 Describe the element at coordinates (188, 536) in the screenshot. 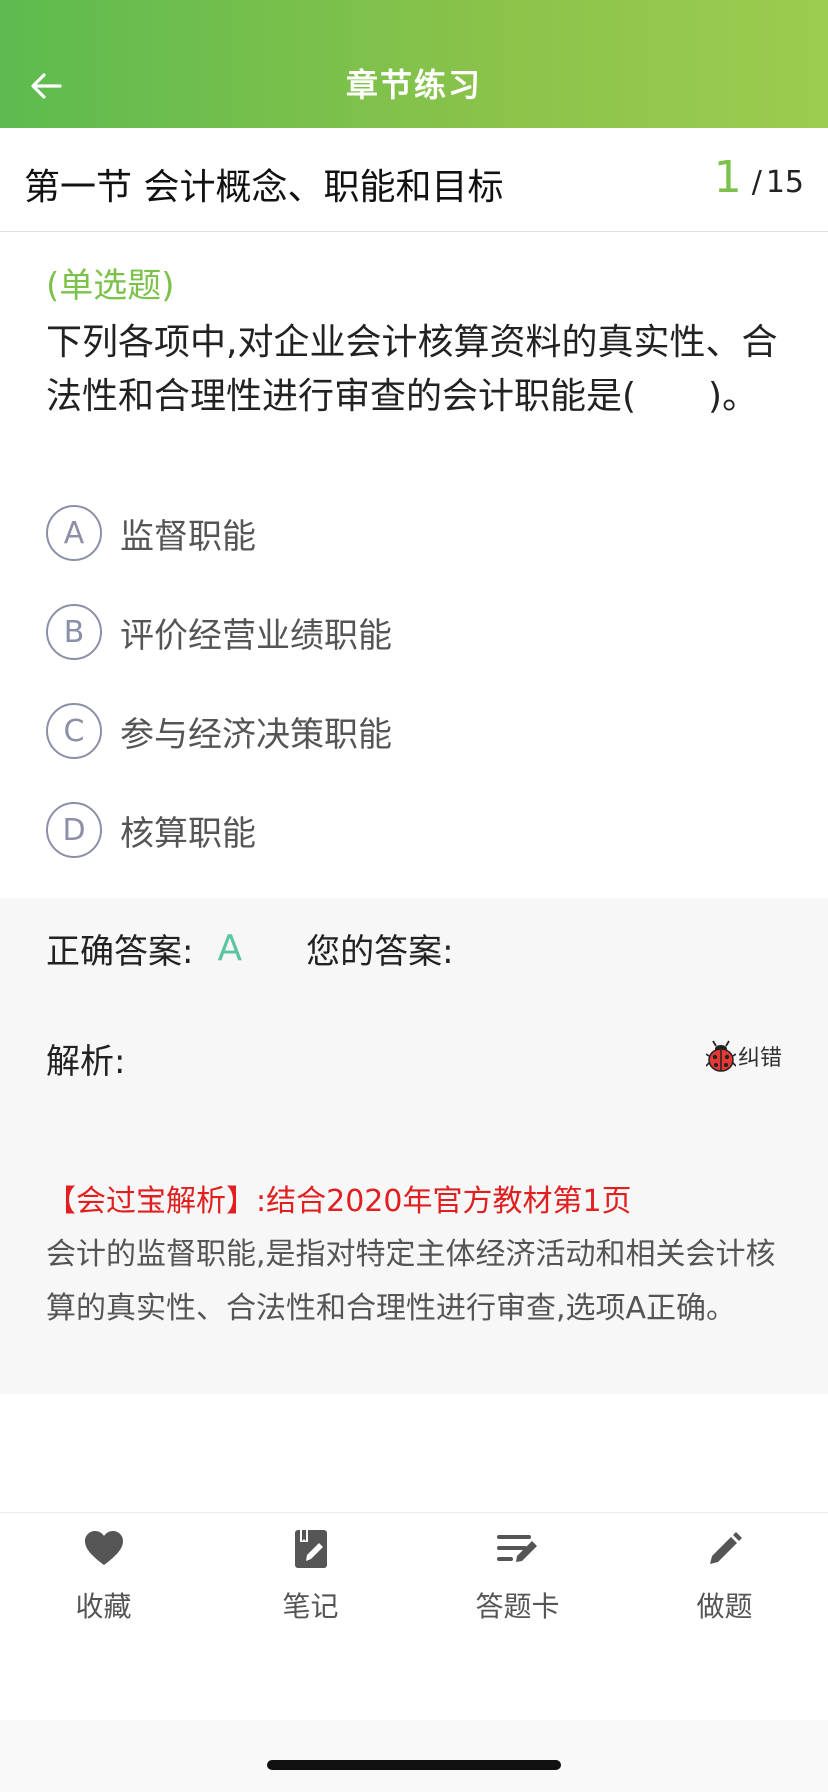

I see `option-text: 监督职能` at that location.